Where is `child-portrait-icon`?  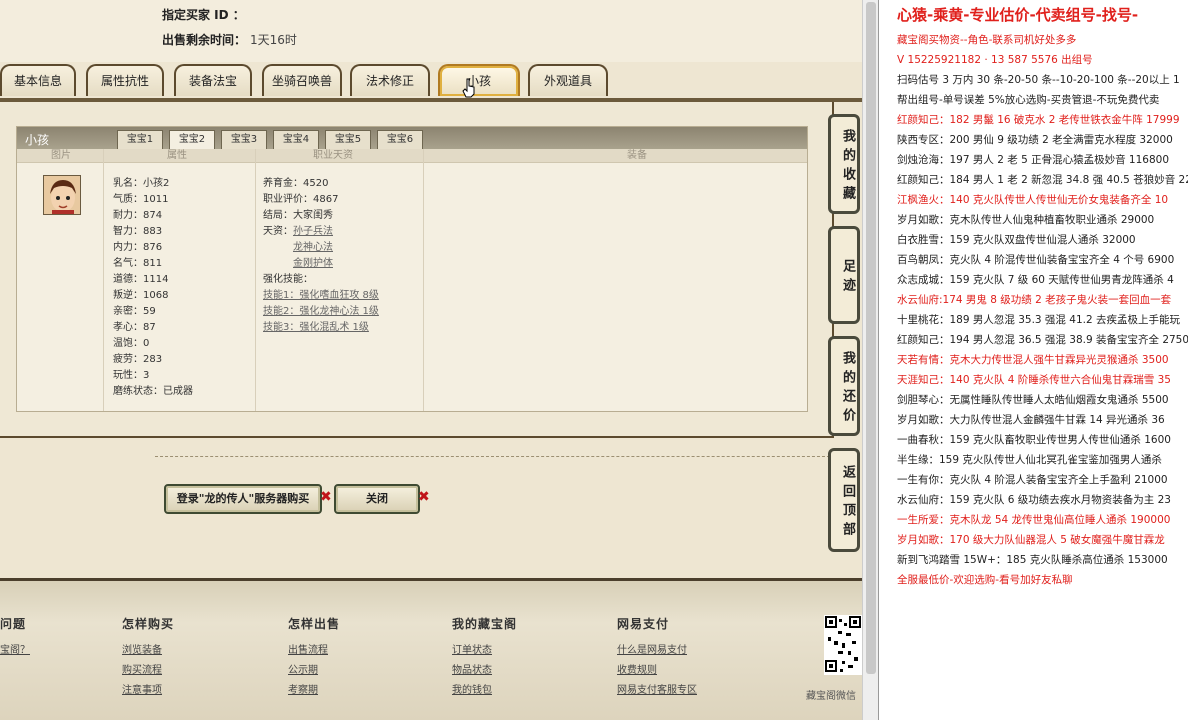 child-portrait-icon is located at coordinates (62, 195).